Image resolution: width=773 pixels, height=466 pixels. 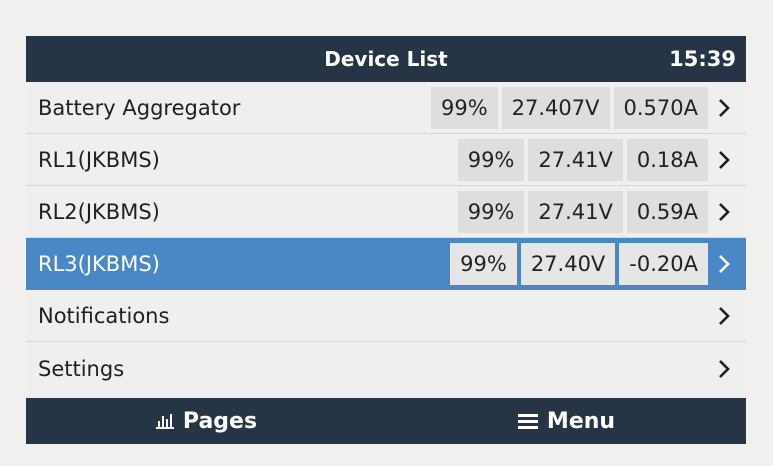 I want to click on bar-chart-icon, so click(x=165, y=421).